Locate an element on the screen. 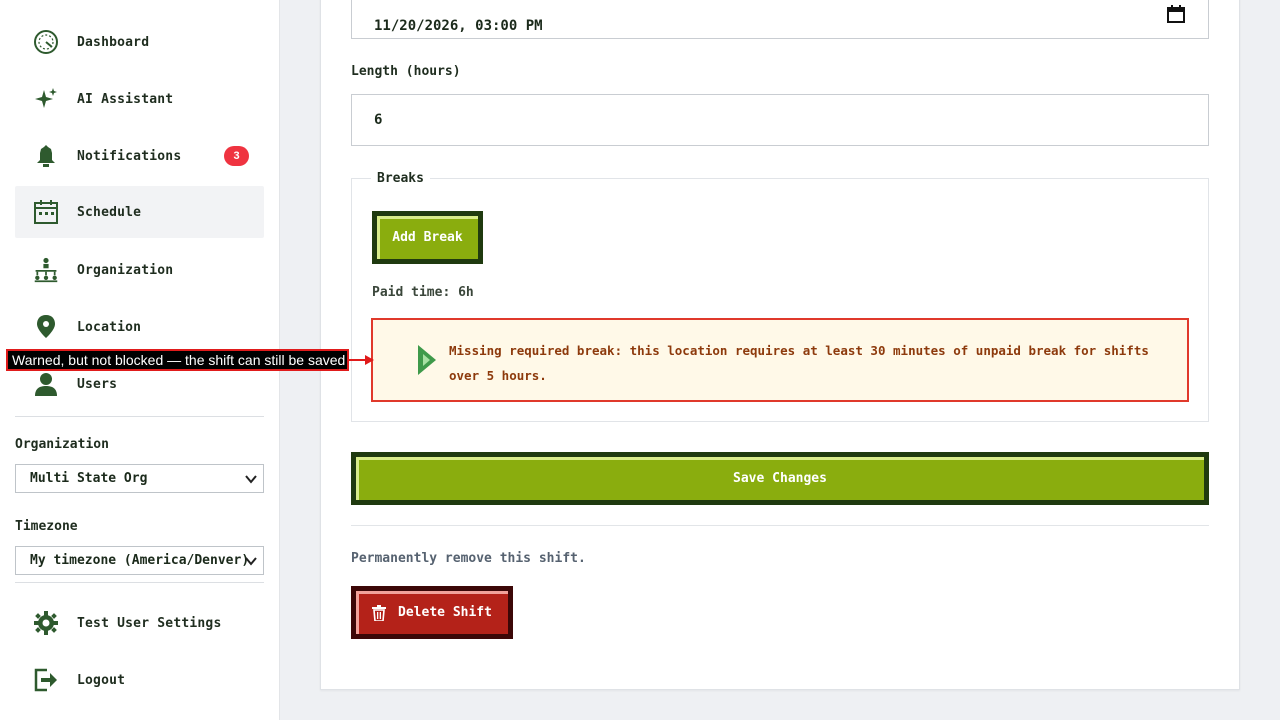 Image resolution: width=1280 pixels, height=720 pixels. sparkle-icon is located at coordinates (46, 99).